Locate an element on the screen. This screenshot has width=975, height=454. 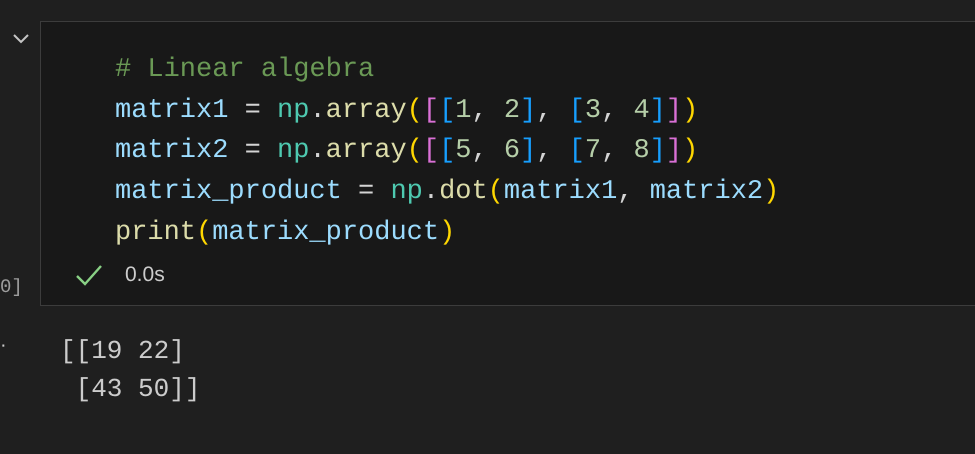
chevron-down-icon is located at coordinates (21, 39).